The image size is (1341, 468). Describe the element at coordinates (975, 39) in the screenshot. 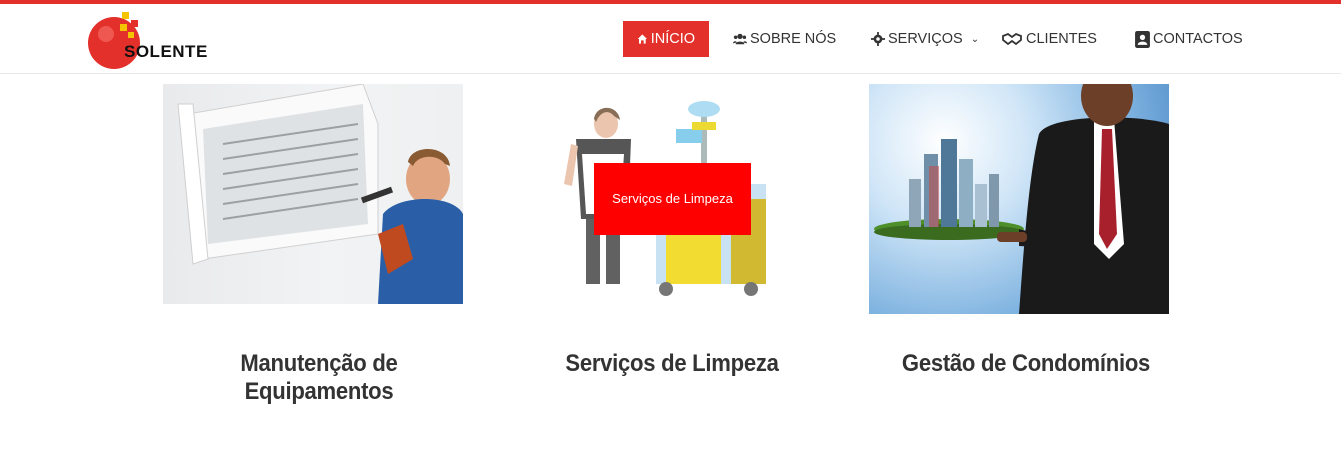

I see `chevron-down-icon: ⌄` at that location.